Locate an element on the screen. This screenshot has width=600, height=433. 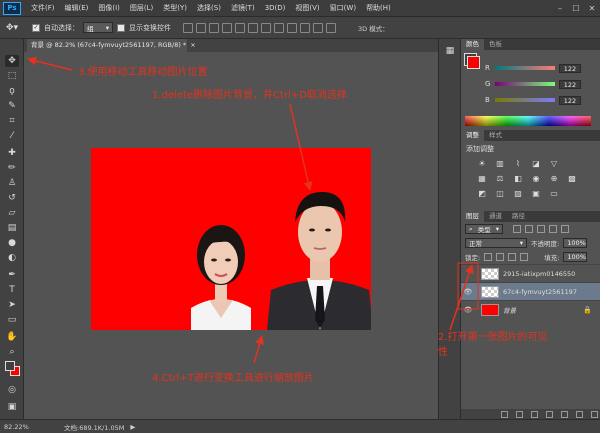
auto-select-dropdown: 组 ▾ is located at coordinates (98, 27).